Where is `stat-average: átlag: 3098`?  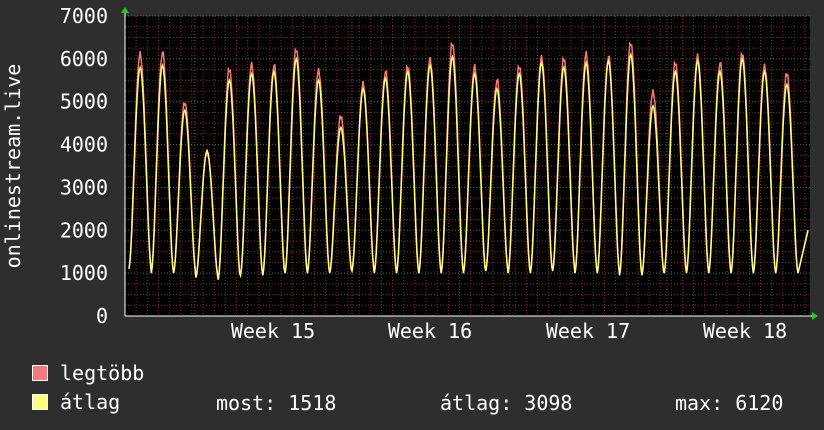 stat-average: átlag: 3098 is located at coordinates (506, 403).